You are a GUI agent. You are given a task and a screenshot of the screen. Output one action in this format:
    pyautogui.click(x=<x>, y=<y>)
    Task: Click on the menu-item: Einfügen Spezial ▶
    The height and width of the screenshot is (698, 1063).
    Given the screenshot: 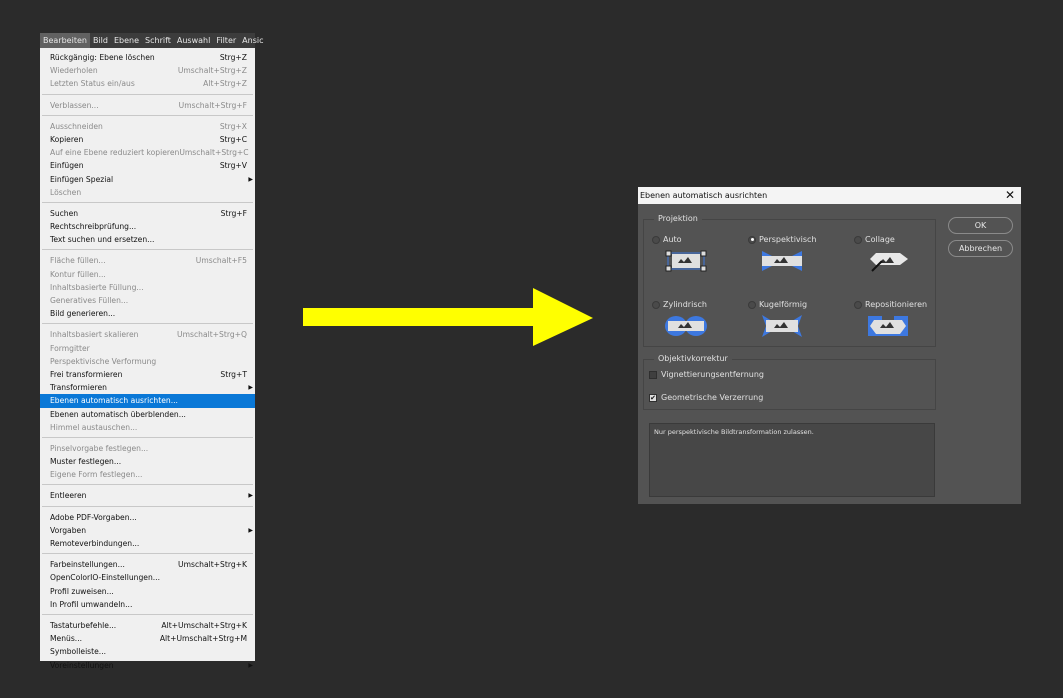 What is the action you would take?
    pyautogui.click(x=147, y=179)
    